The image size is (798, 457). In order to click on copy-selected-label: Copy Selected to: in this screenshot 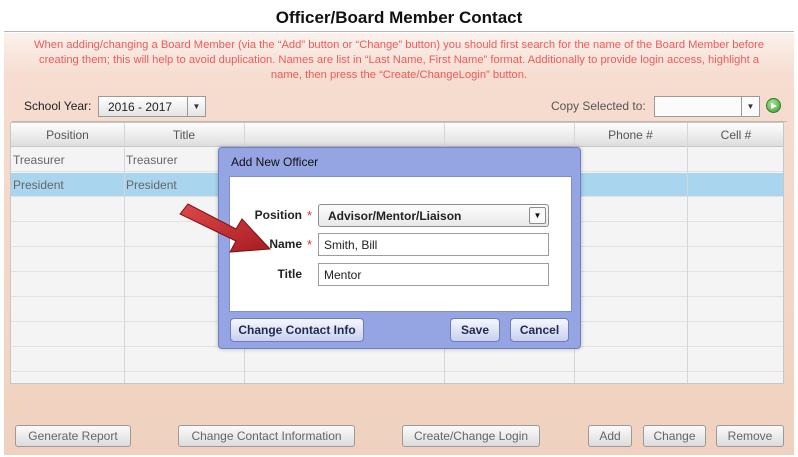, I will do `click(598, 106)`.